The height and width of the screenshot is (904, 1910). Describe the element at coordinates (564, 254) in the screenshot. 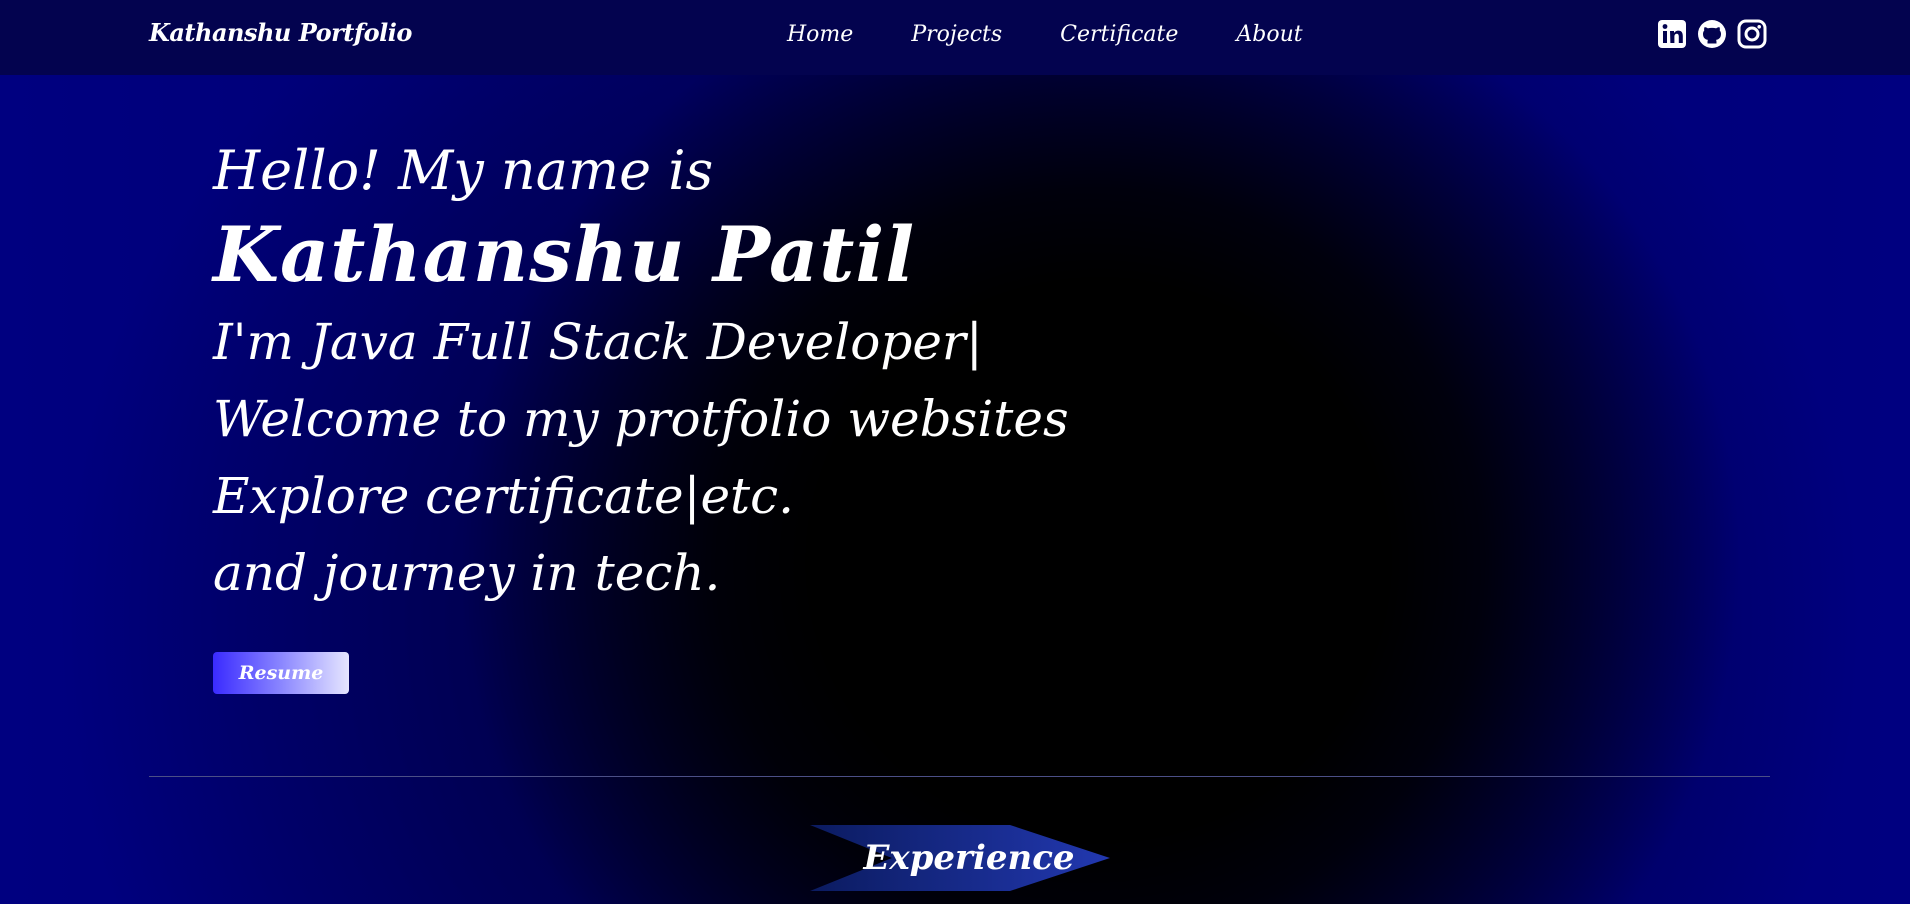

I see `hero-name: Kathanshu Patil` at that location.